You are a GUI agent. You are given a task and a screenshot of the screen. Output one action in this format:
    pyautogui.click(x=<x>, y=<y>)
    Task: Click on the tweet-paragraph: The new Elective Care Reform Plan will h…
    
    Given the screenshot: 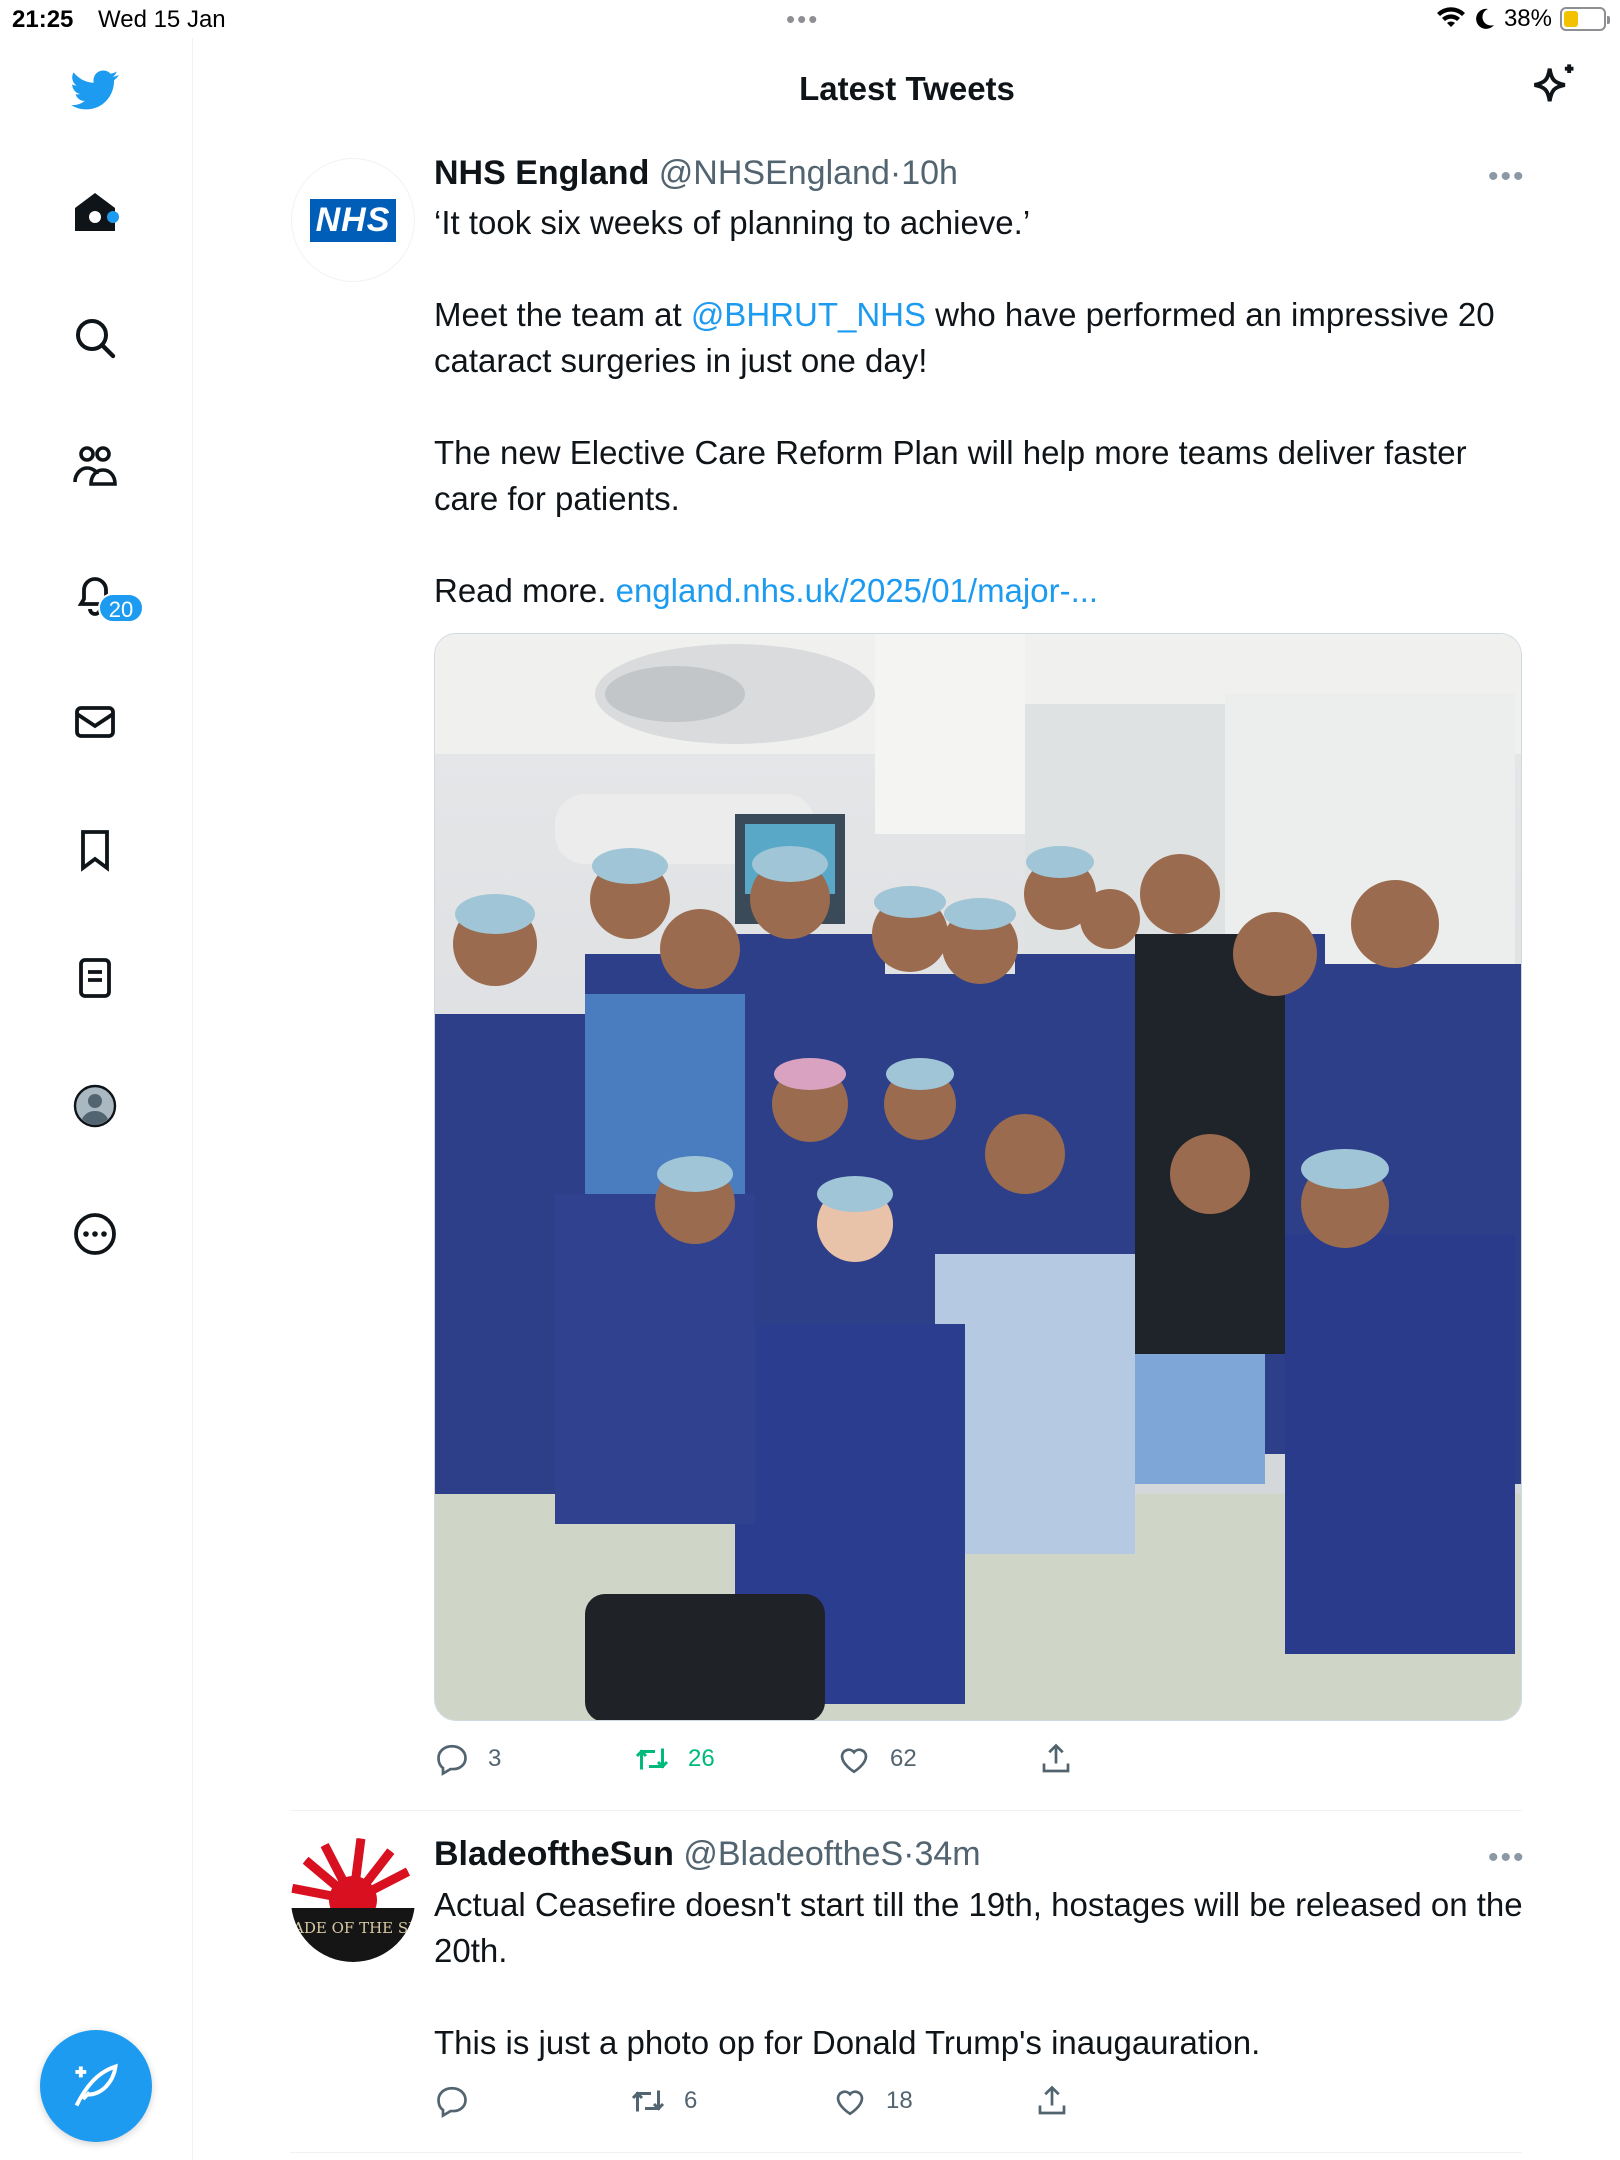 What is the action you would take?
    pyautogui.click(x=950, y=475)
    